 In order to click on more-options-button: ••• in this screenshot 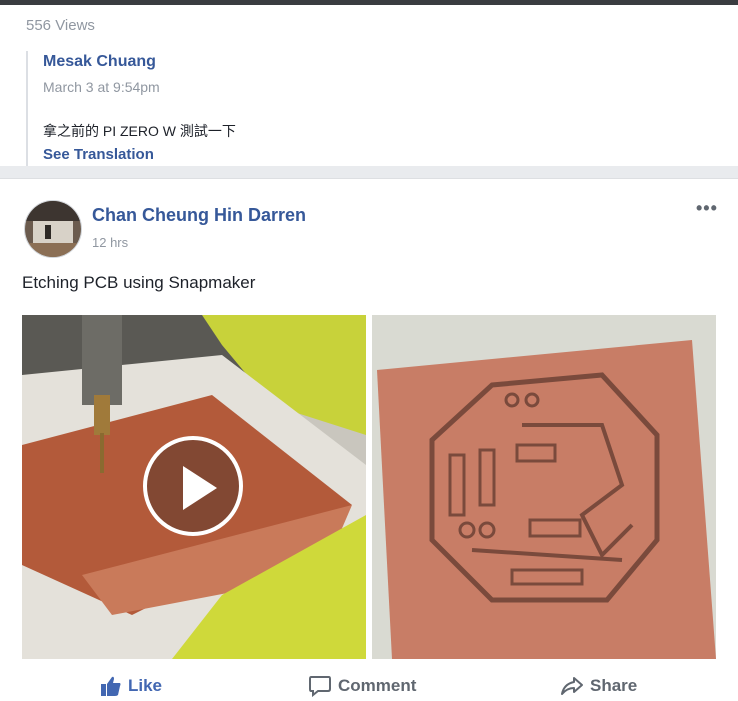, I will do `click(707, 208)`.